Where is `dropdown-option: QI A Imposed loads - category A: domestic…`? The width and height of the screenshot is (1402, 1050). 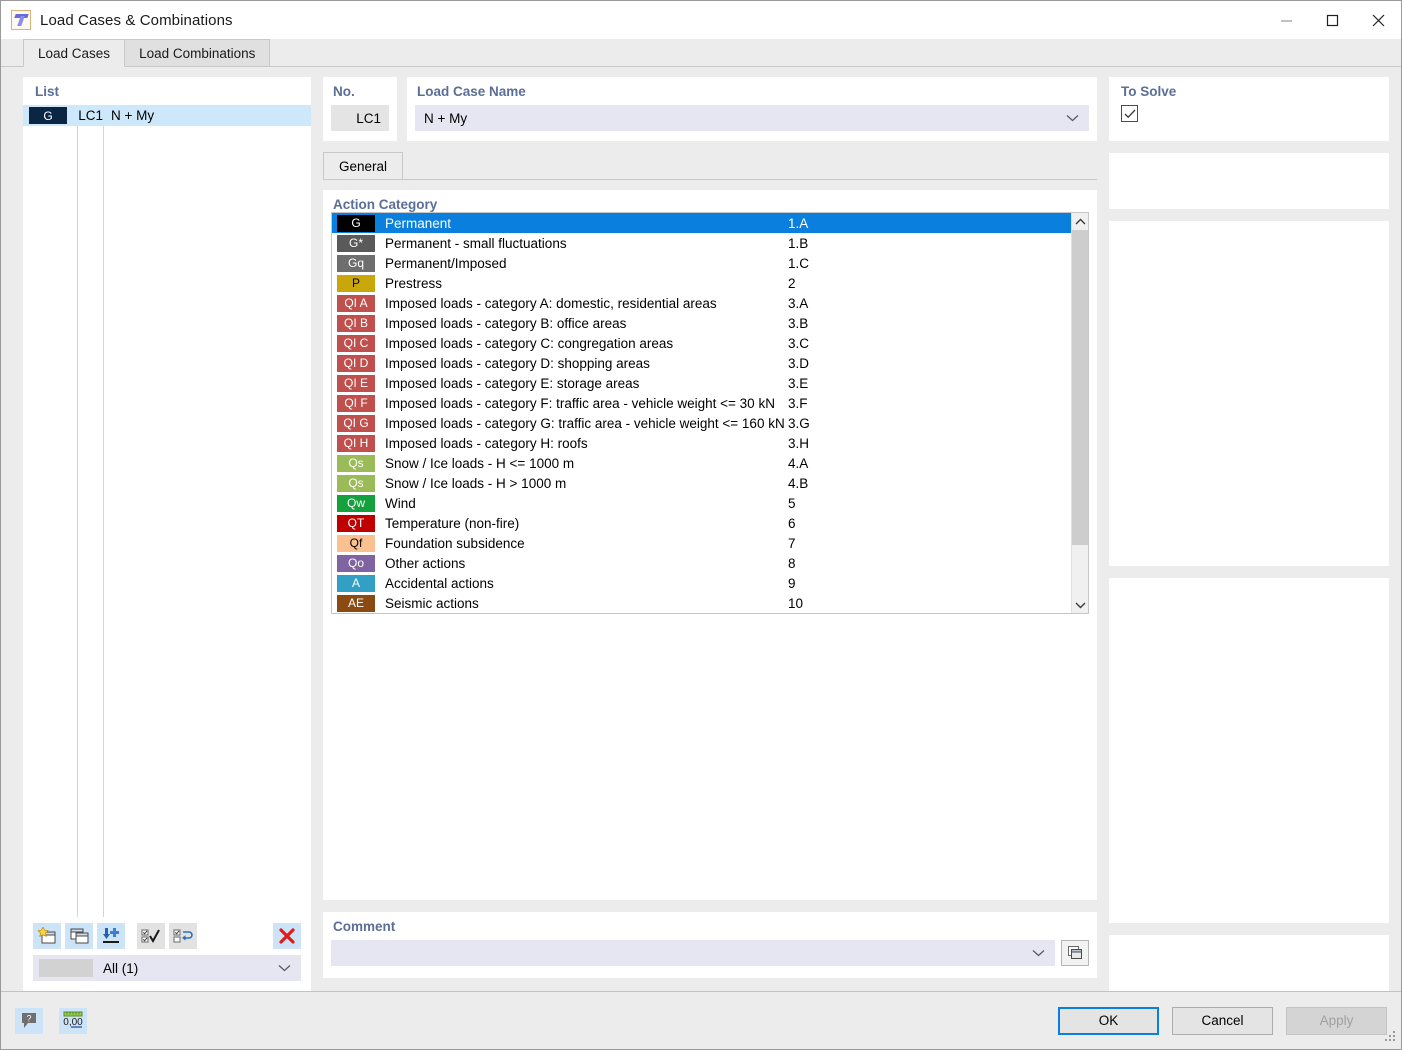
dropdown-option: QI A Imposed loads - category A: domestic… is located at coordinates (701, 303).